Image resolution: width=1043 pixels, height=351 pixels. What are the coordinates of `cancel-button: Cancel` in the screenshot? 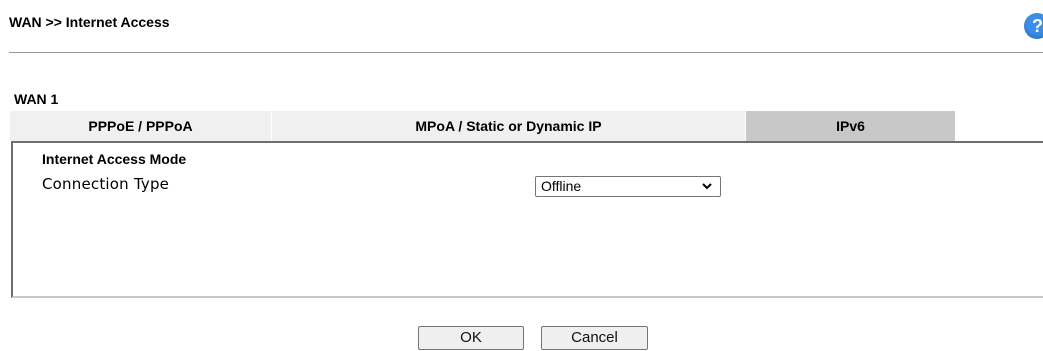 It's located at (594, 338).